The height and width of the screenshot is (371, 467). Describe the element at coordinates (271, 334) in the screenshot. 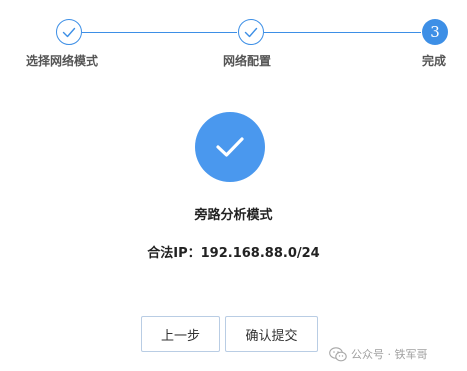

I see `confirm-submit-button: 确认提交` at that location.